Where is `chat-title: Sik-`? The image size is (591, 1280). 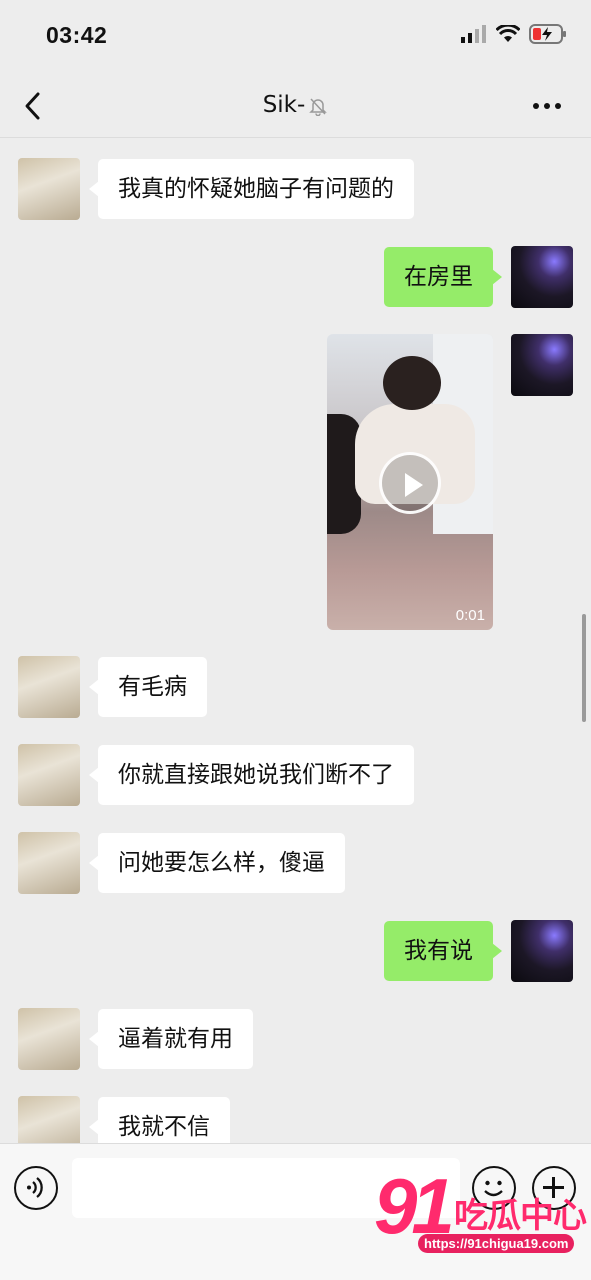
chat-title: Sik- is located at coordinates (284, 105).